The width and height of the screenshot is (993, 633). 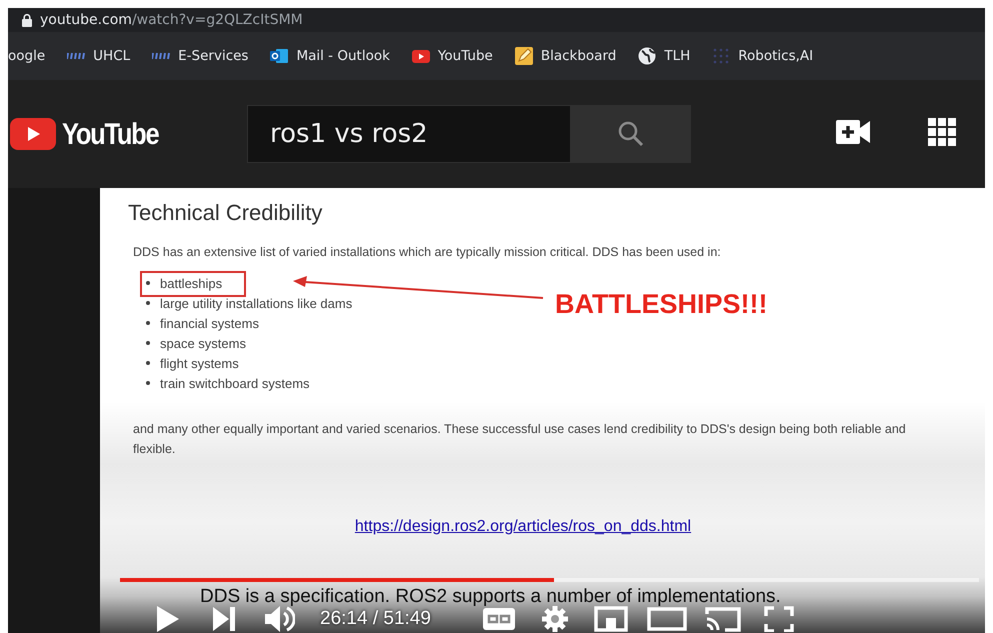 What do you see at coordinates (549, 580) in the screenshot?
I see `progress-bar` at bounding box center [549, 580].